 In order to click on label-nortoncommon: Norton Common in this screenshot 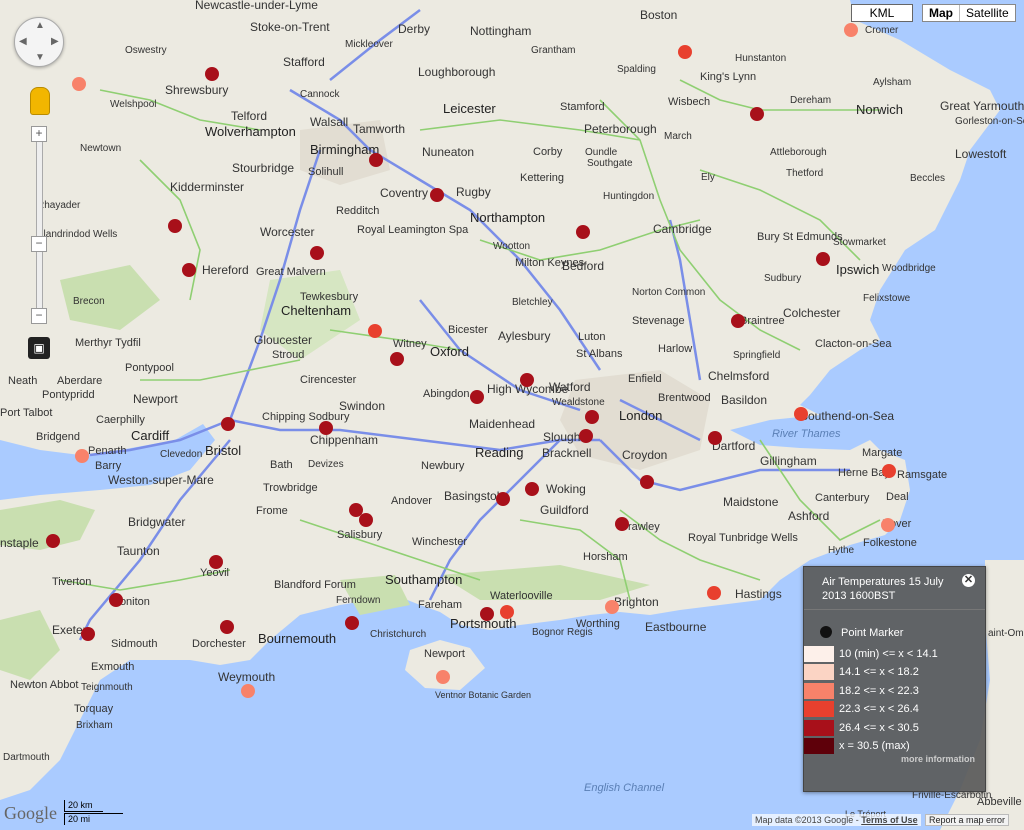, I will do `click(668, 292)`.